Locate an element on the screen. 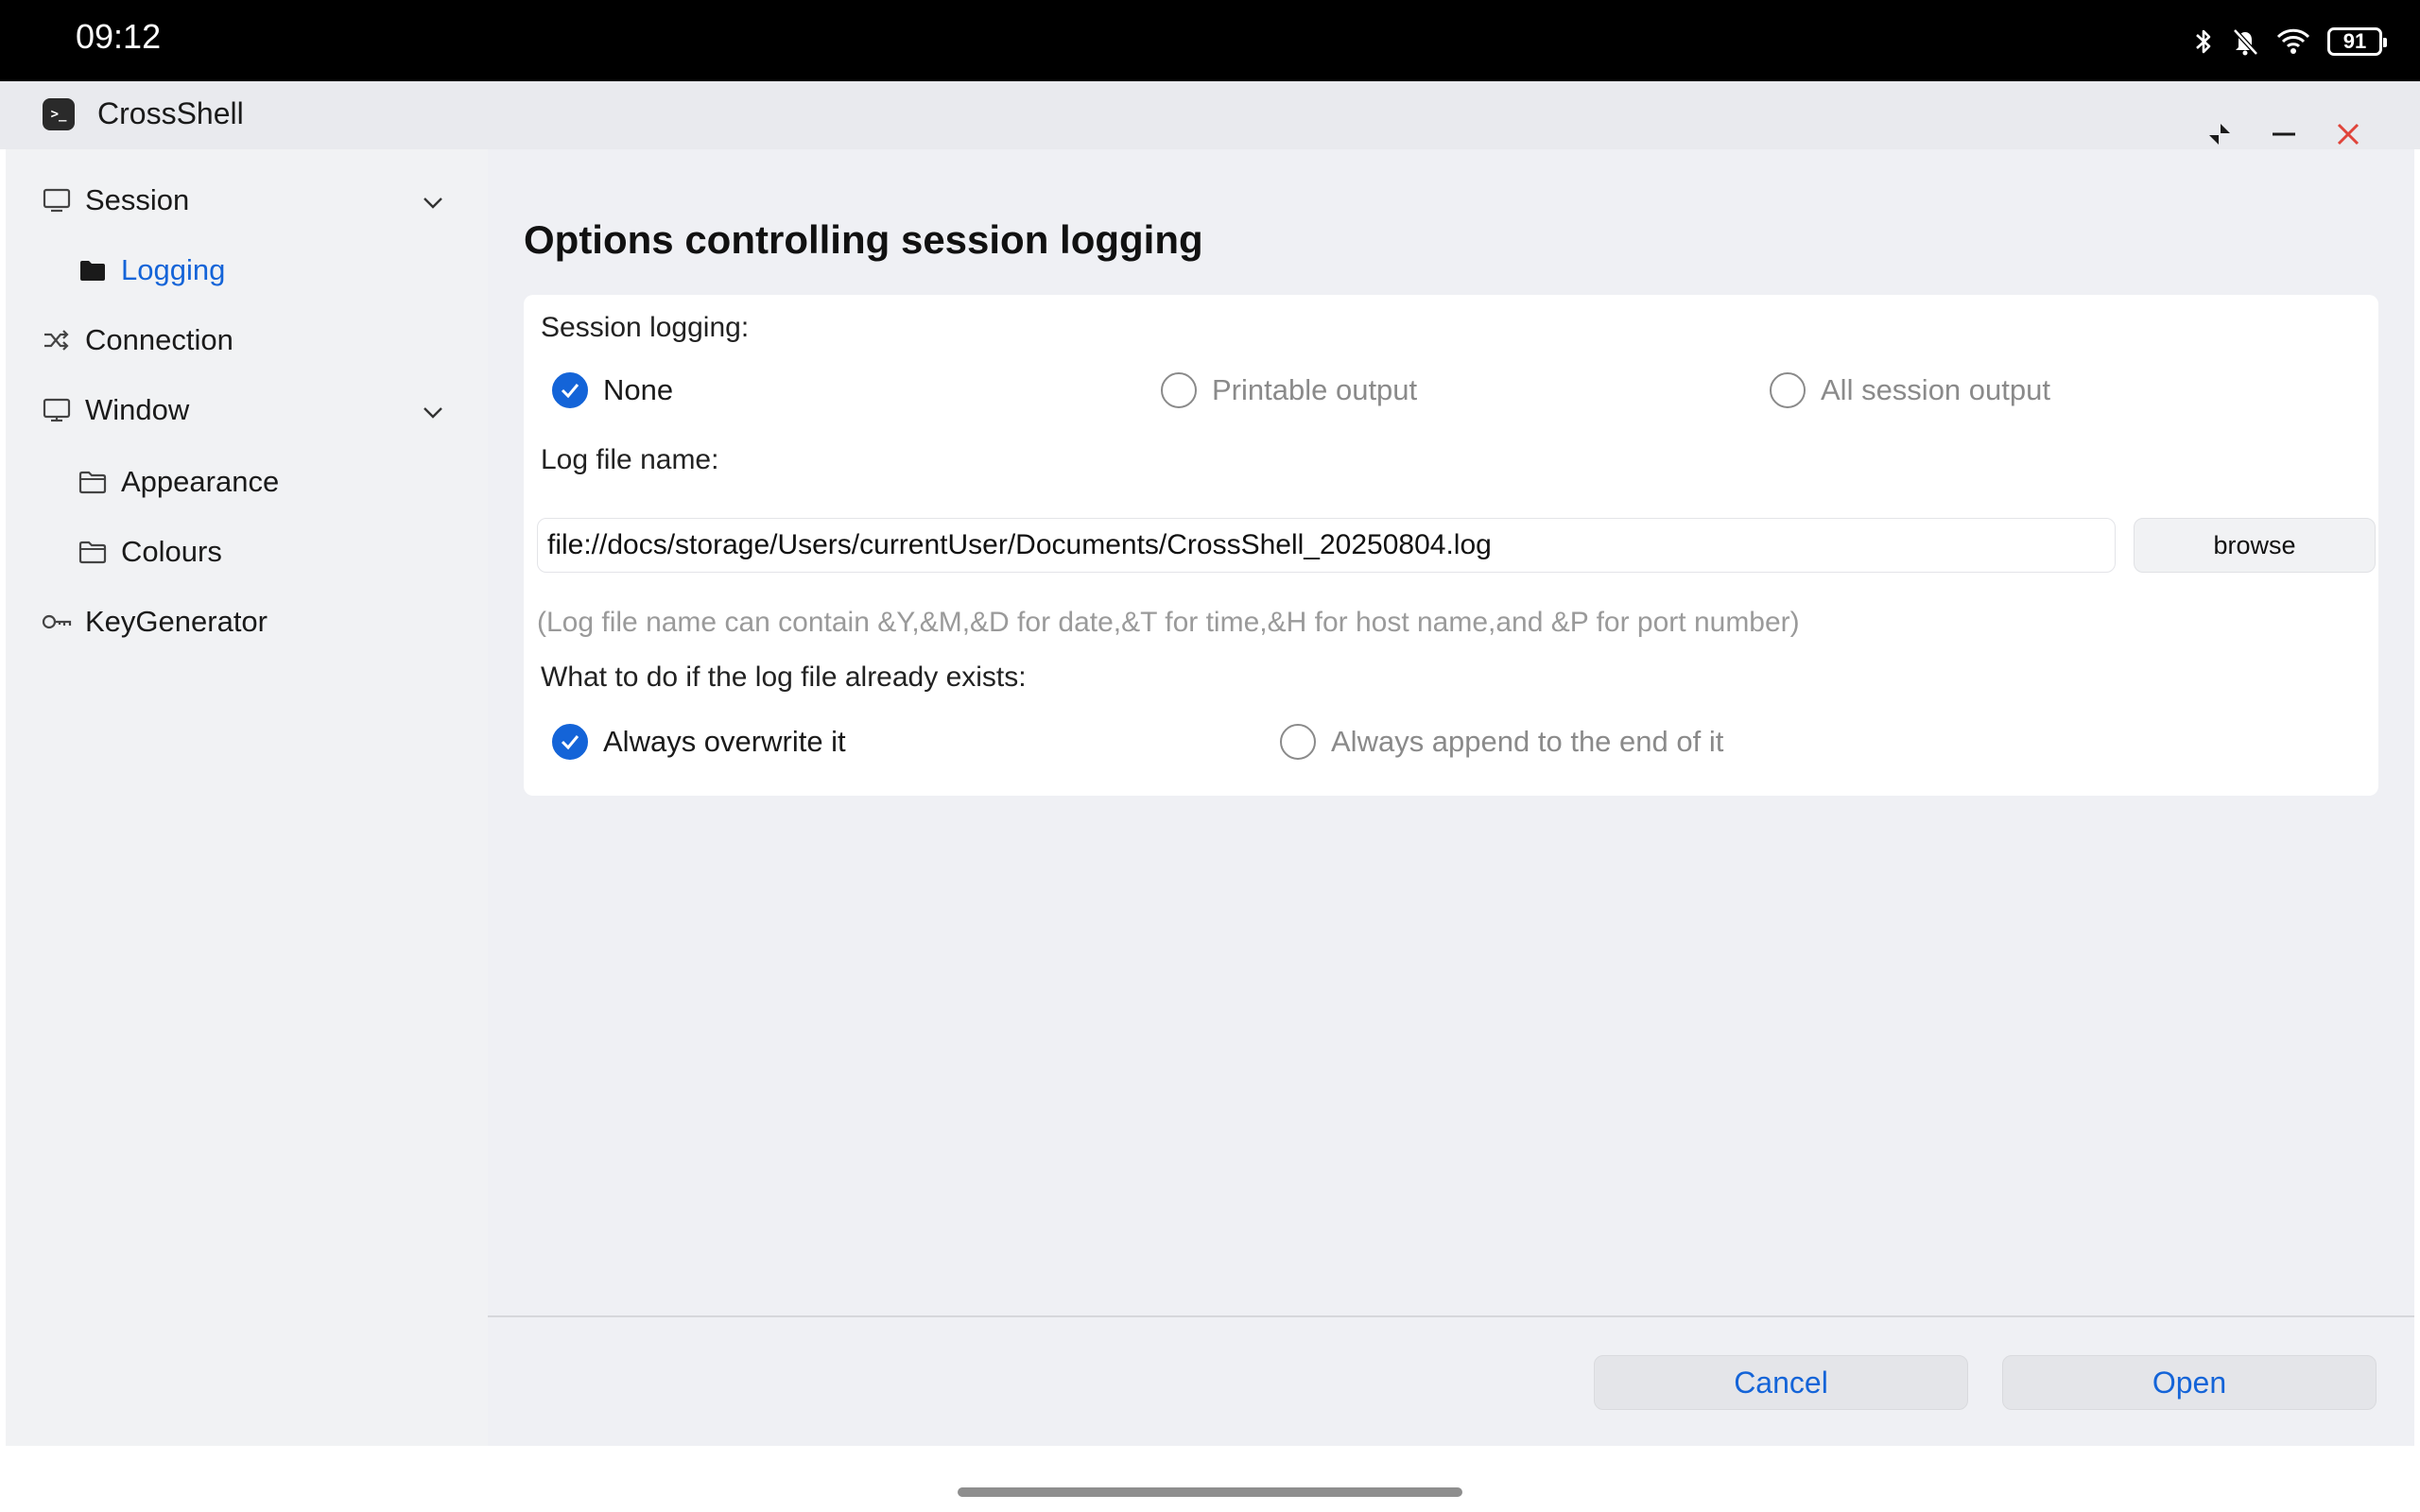 This screenshot has width=2420, height=1512. radio-label: Always append to the end of it is located at coordinates (1527, 741).